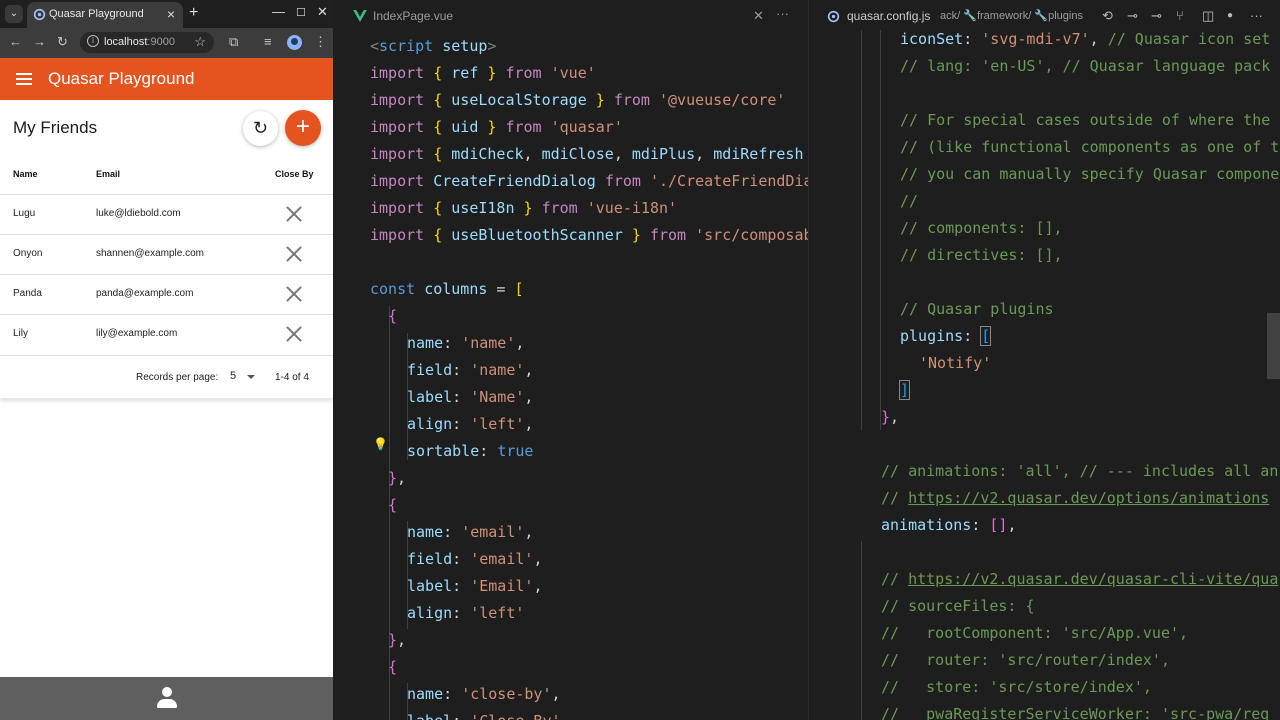  I want to click on code-line: field: 'email',, so click(475, 559).